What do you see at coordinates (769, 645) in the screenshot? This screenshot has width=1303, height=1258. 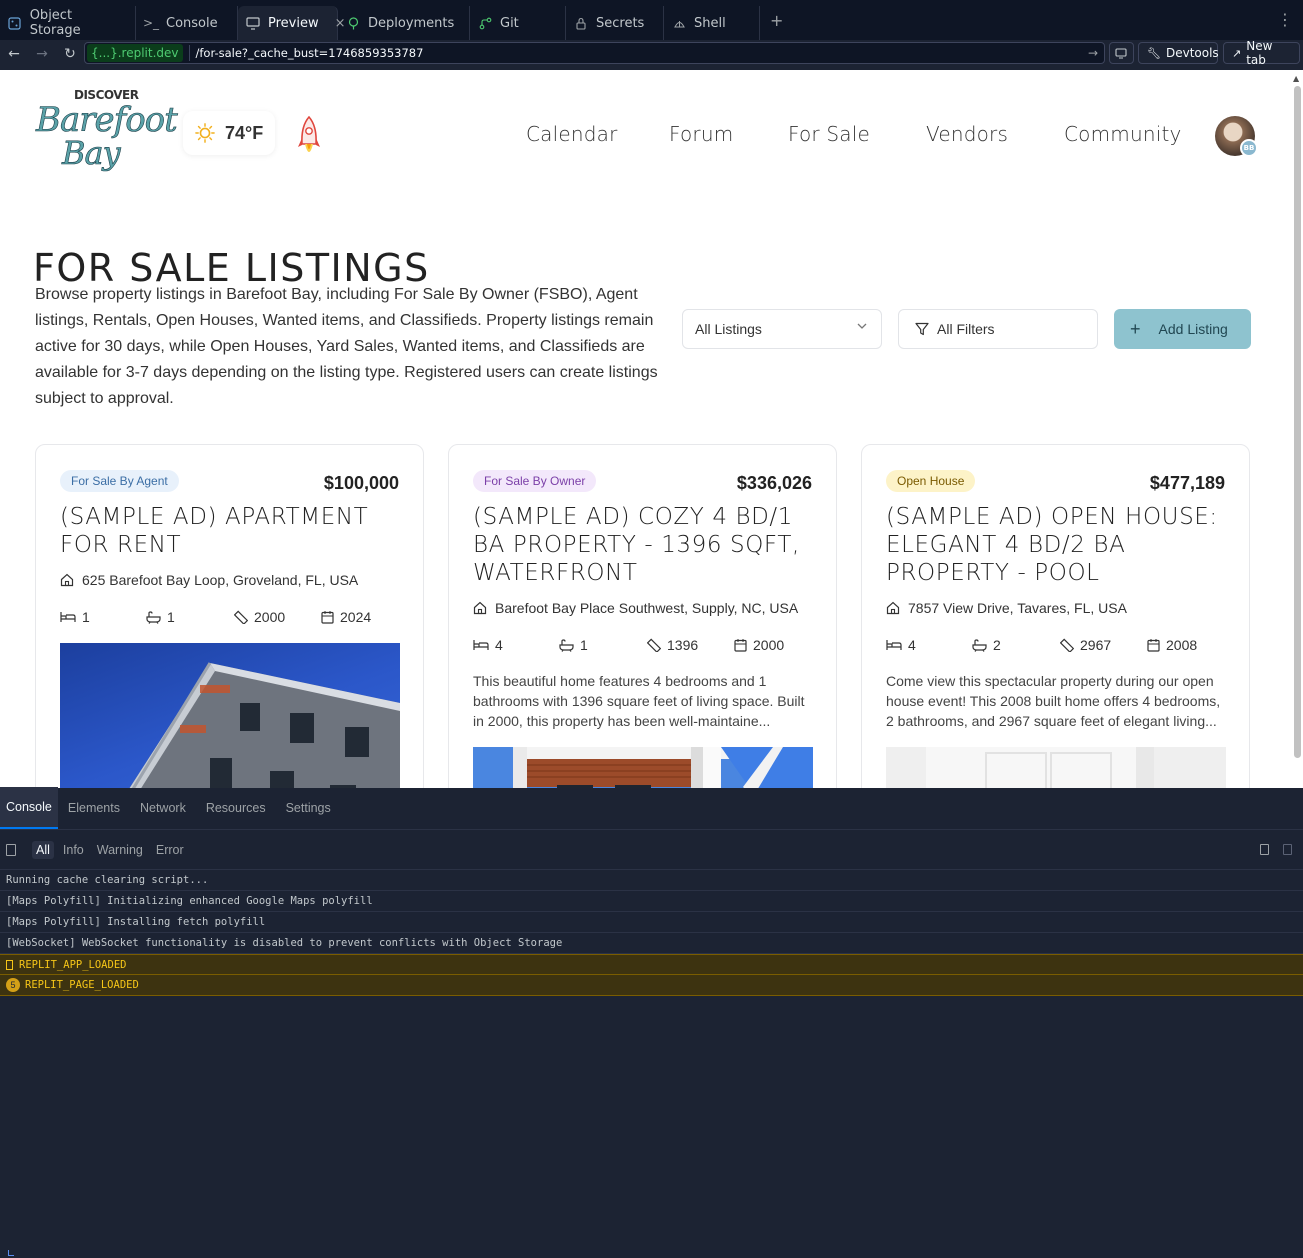 I see `year-value: 2000` at bounding box center [769, 645].